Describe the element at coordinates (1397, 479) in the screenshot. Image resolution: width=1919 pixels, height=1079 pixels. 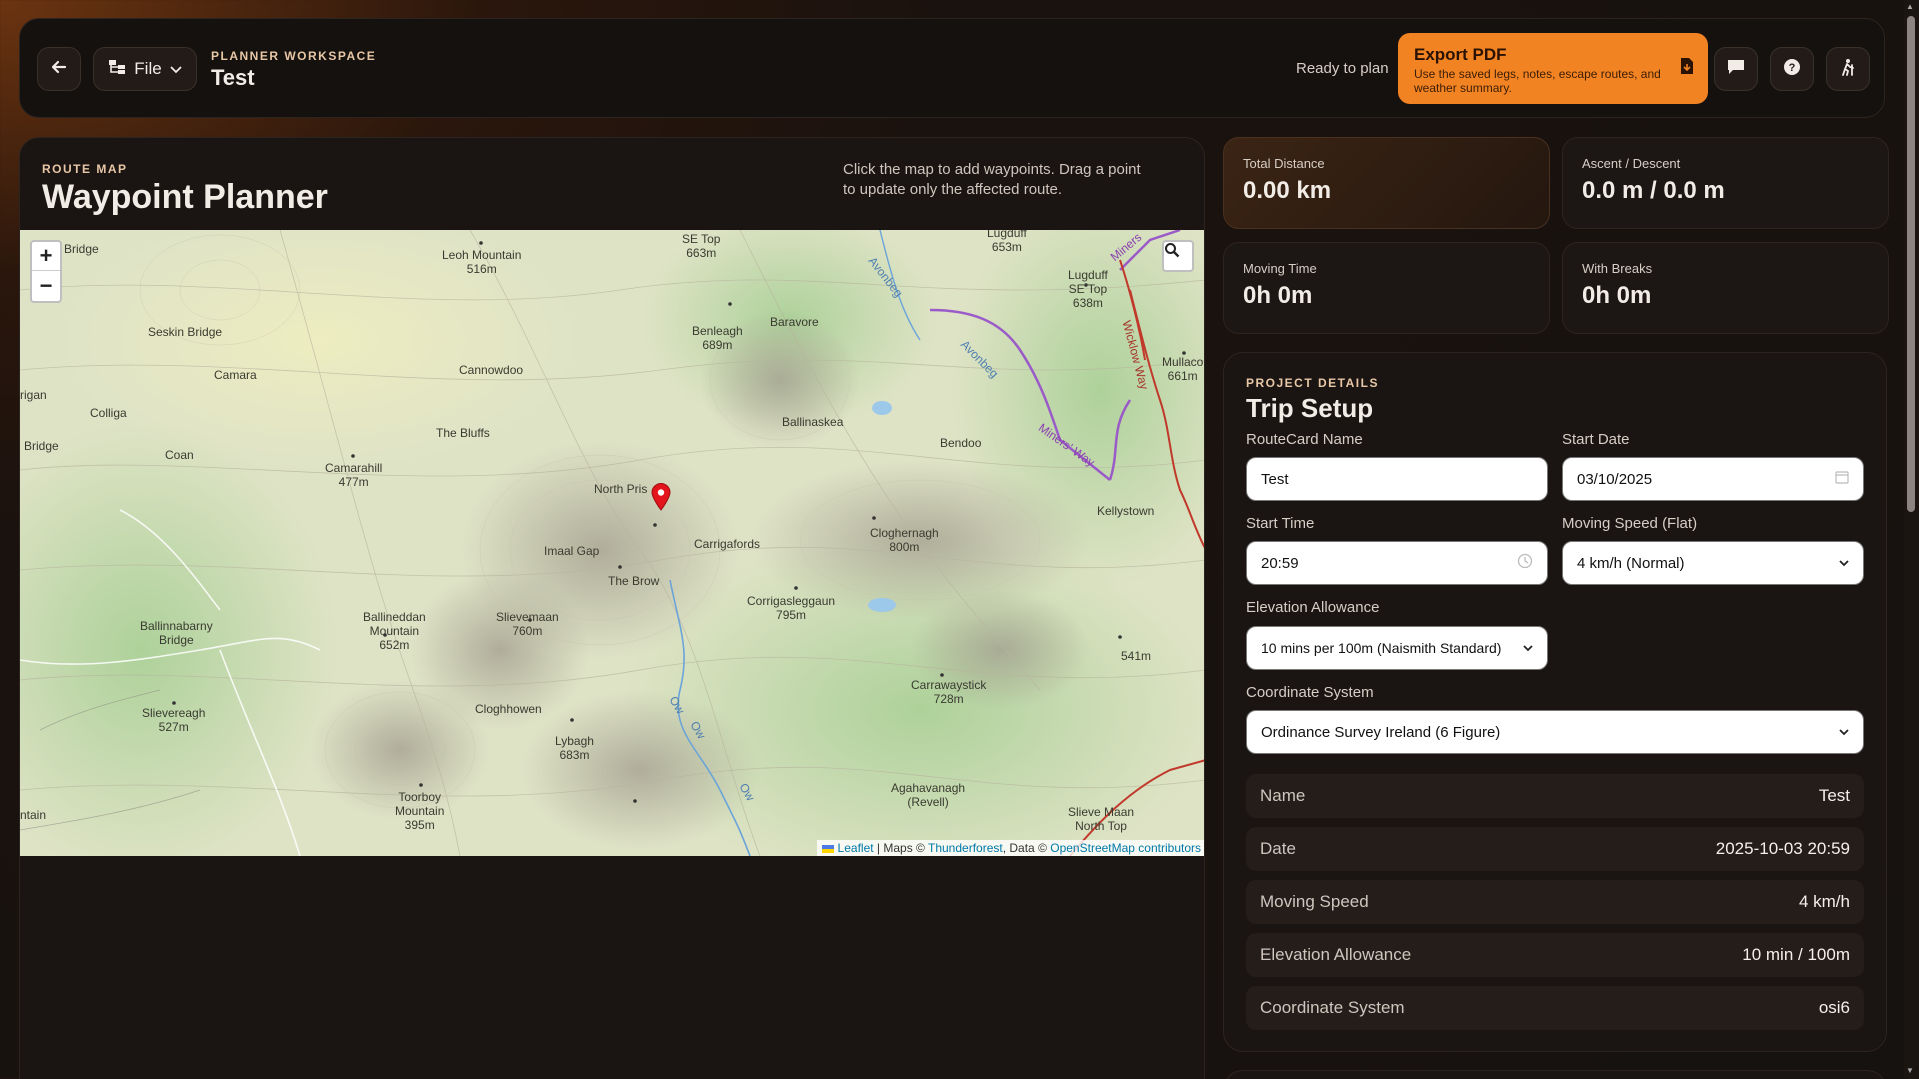
I see `routecard-name-input: Test` at that location.